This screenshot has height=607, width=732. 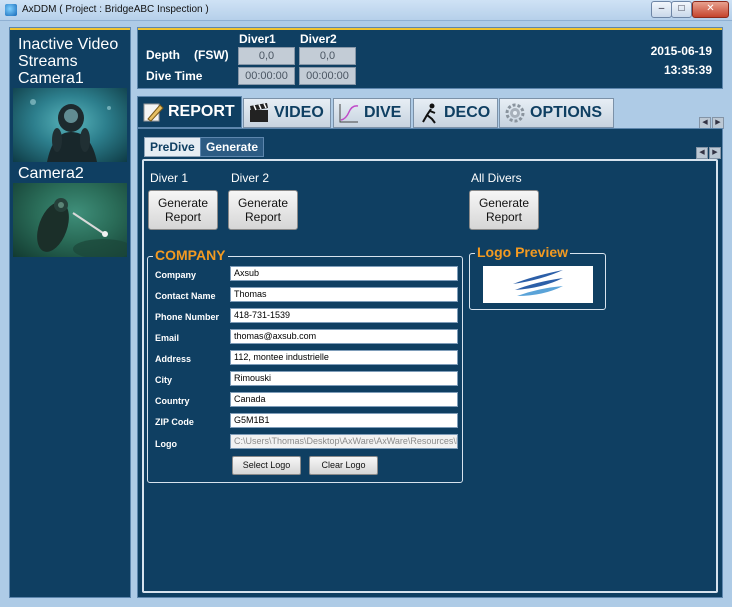 What do you see at coordinates (344, 336) in the screenshot?
I see `email-field: thomas@axsub.com` at bounding box center [344, 336].